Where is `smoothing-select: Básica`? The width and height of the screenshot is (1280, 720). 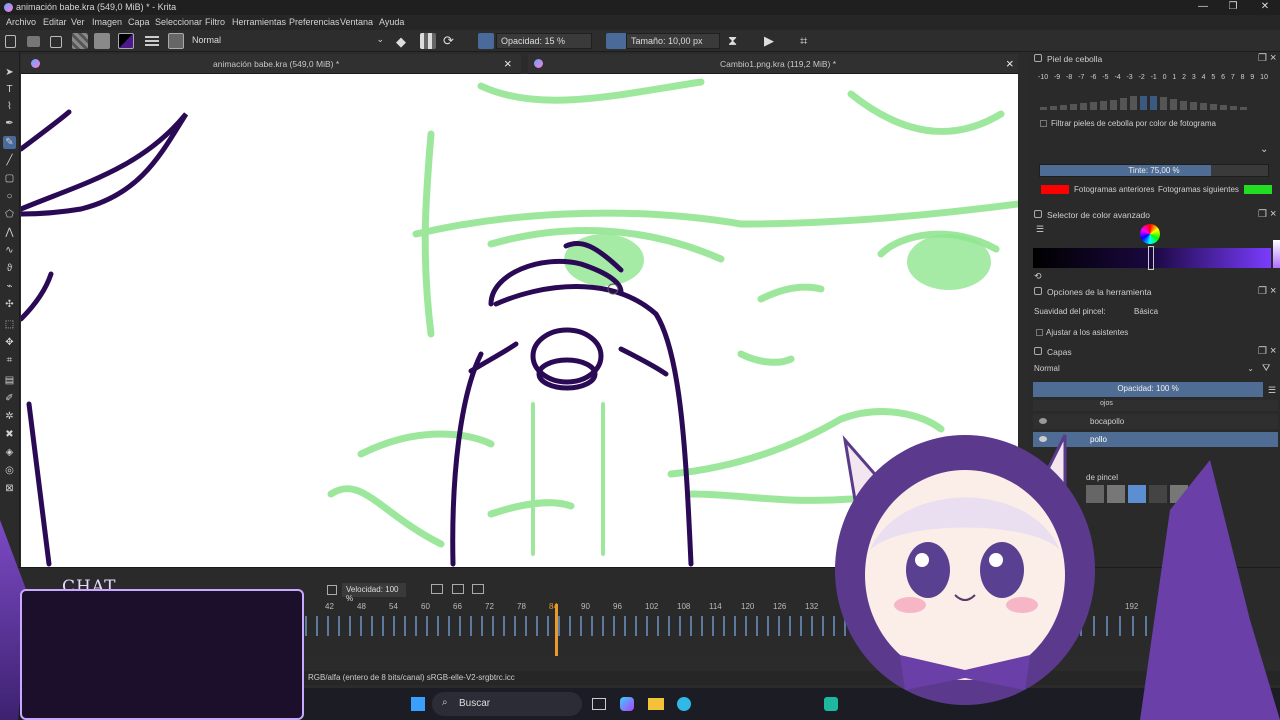 smoothing-select: Básica is located at coordinates (1204, 311).